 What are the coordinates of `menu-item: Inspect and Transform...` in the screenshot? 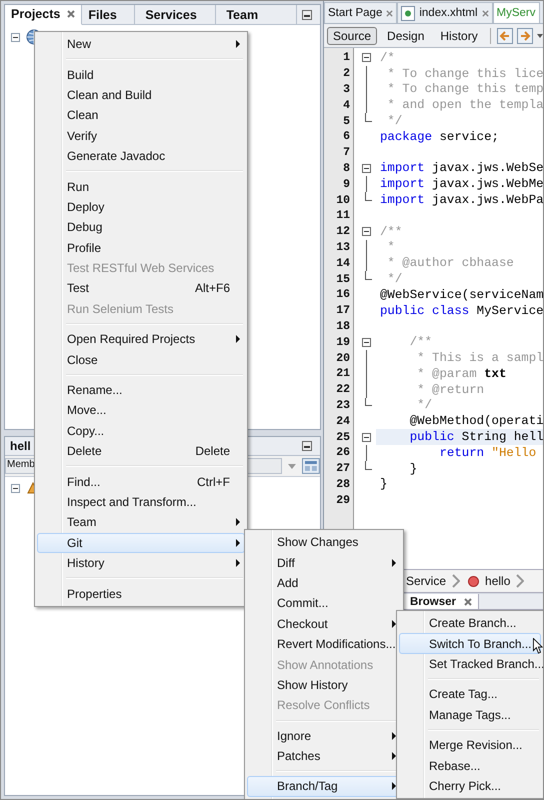 It's located at (141, 502).